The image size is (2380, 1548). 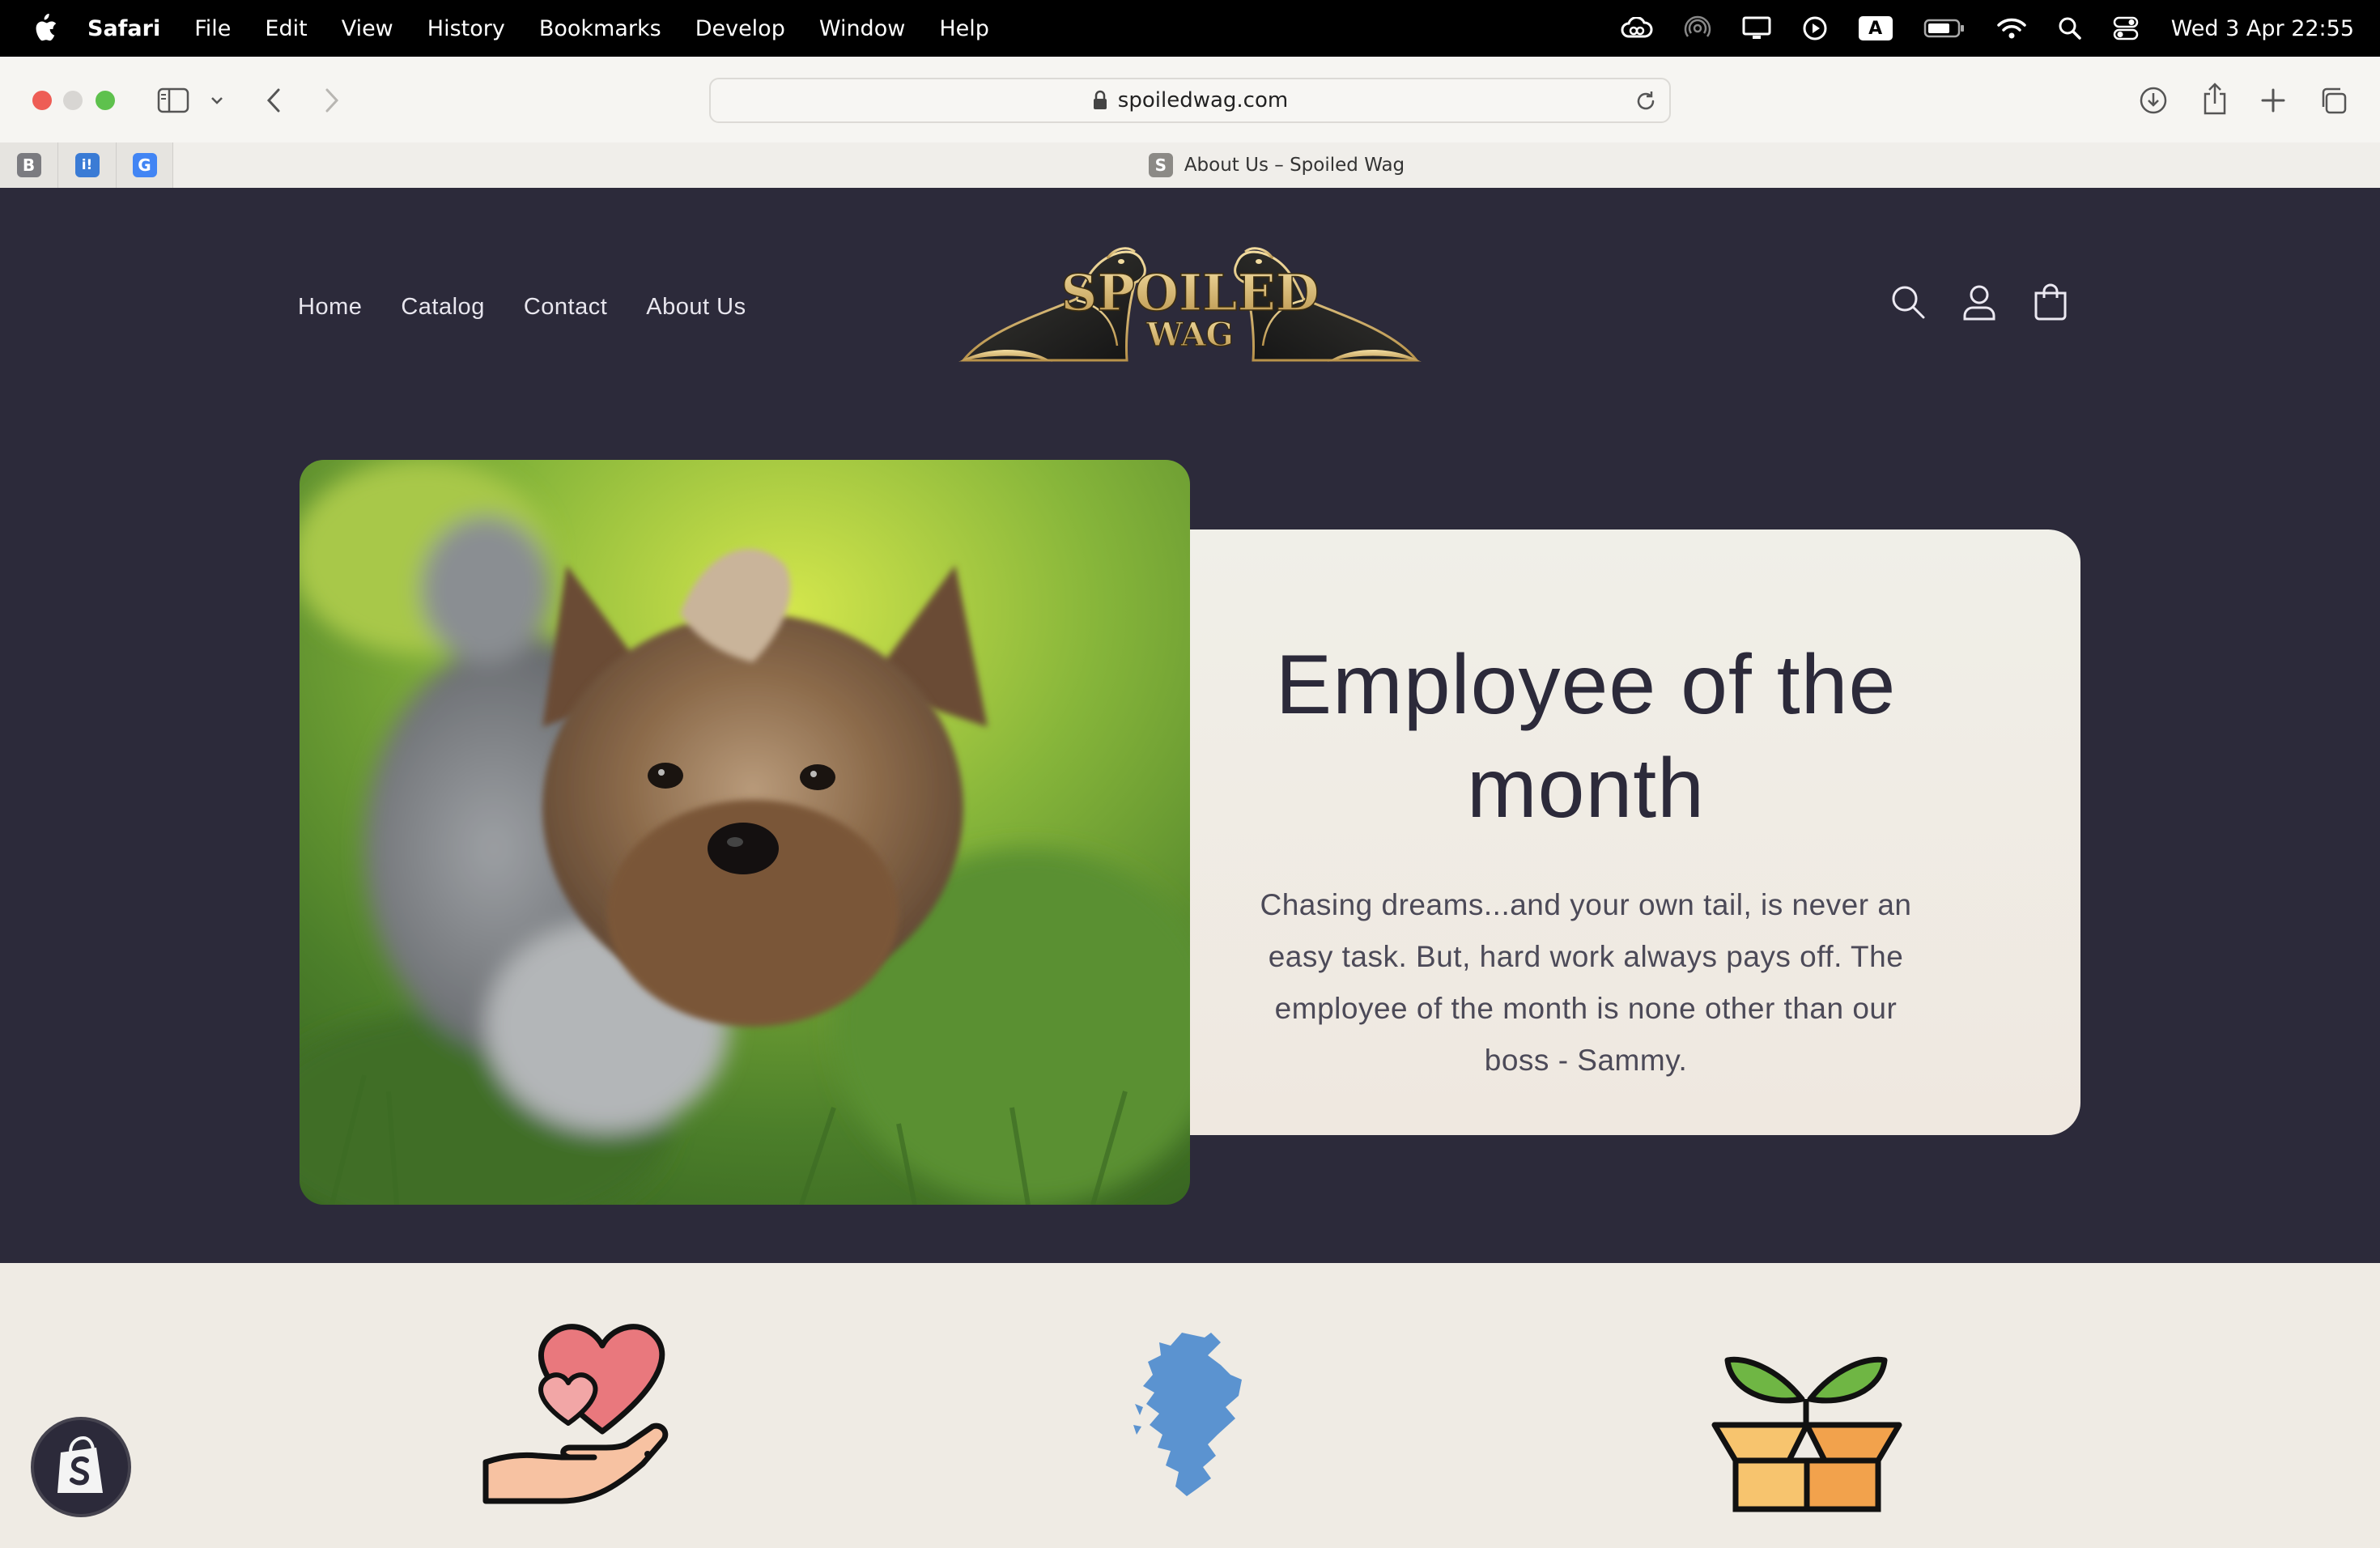 What do you see at coordinates (217, 100) in the screenshot?
I see `tab-group-chevron-down-icon` at bounding box center [217, 100].